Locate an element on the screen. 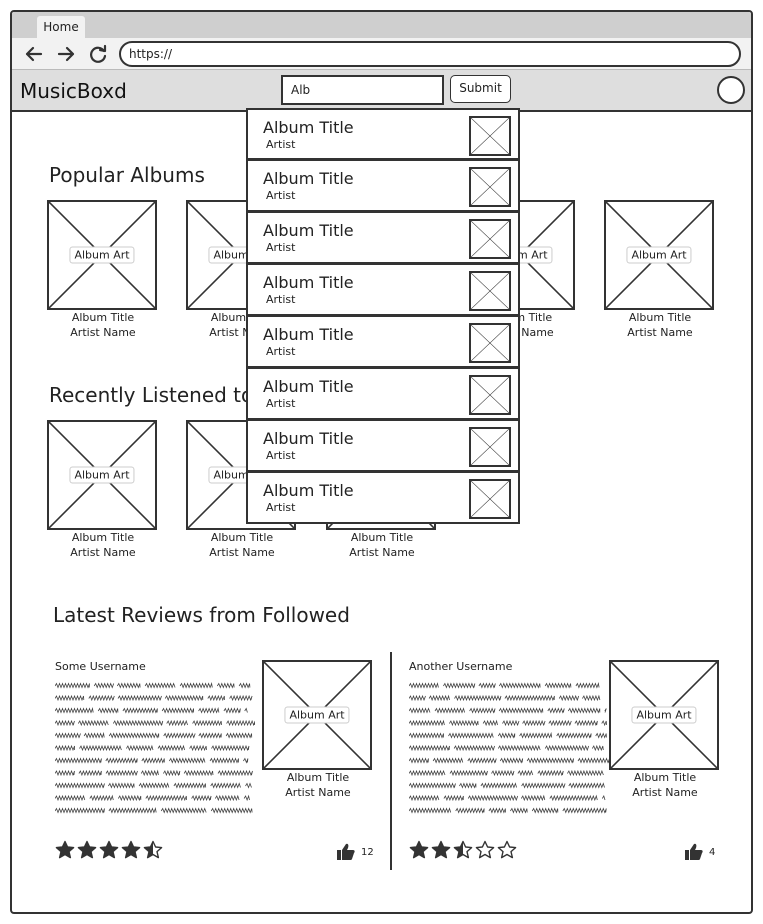  star-icon is located at coordinates (463, 849).